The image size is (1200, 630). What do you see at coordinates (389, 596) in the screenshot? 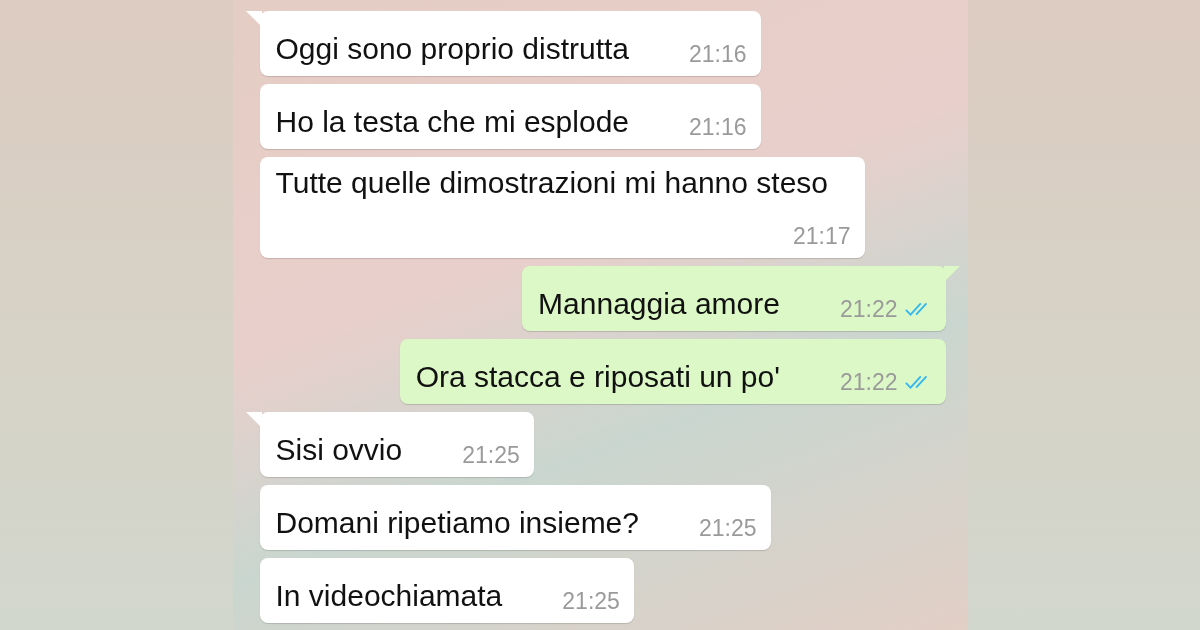
I see `message-text: In videochiamata` at bounding box center [389, 596].